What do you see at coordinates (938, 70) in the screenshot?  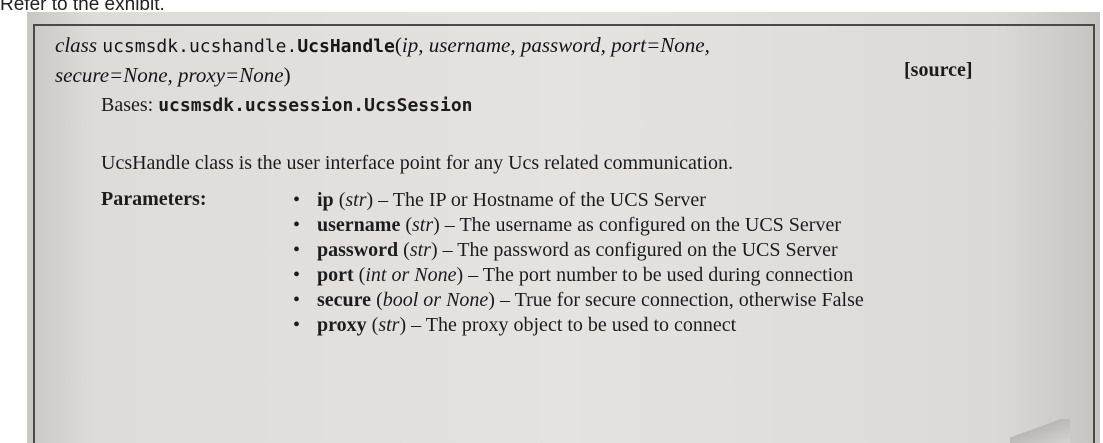 I see `source-link: [source]` at bounding box center [938, 70].